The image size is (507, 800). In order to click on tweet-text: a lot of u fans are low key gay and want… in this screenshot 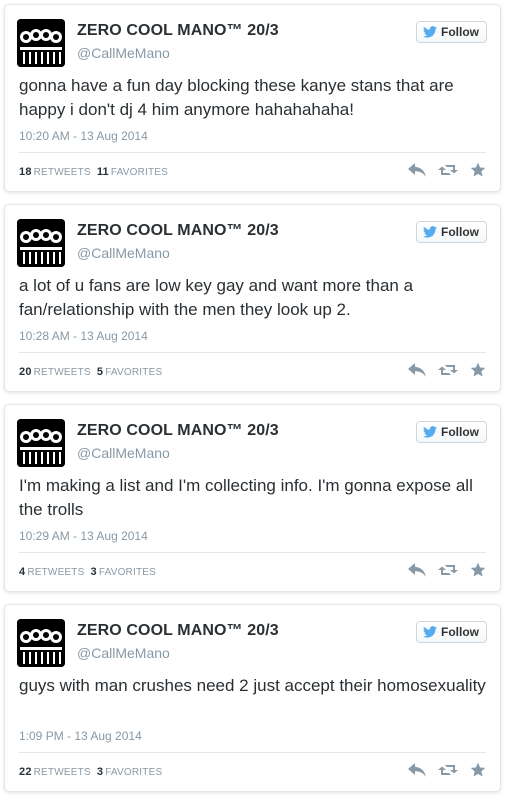, I will do `click(216, 297)`.